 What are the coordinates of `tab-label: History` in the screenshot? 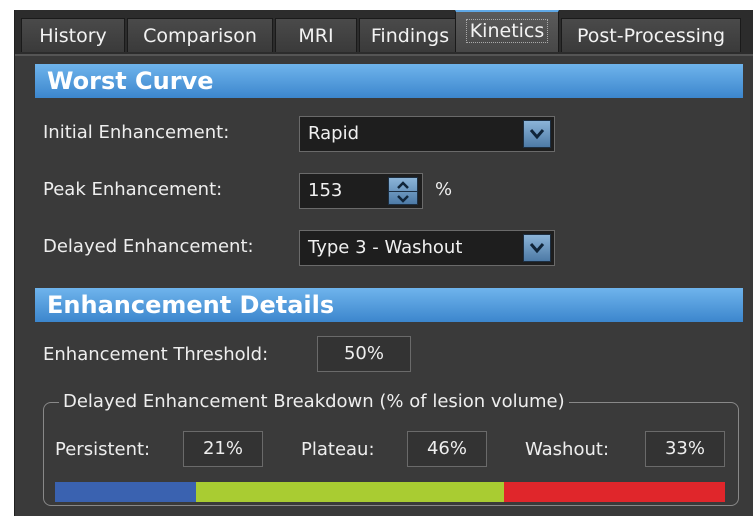 It's located at (73, 36).